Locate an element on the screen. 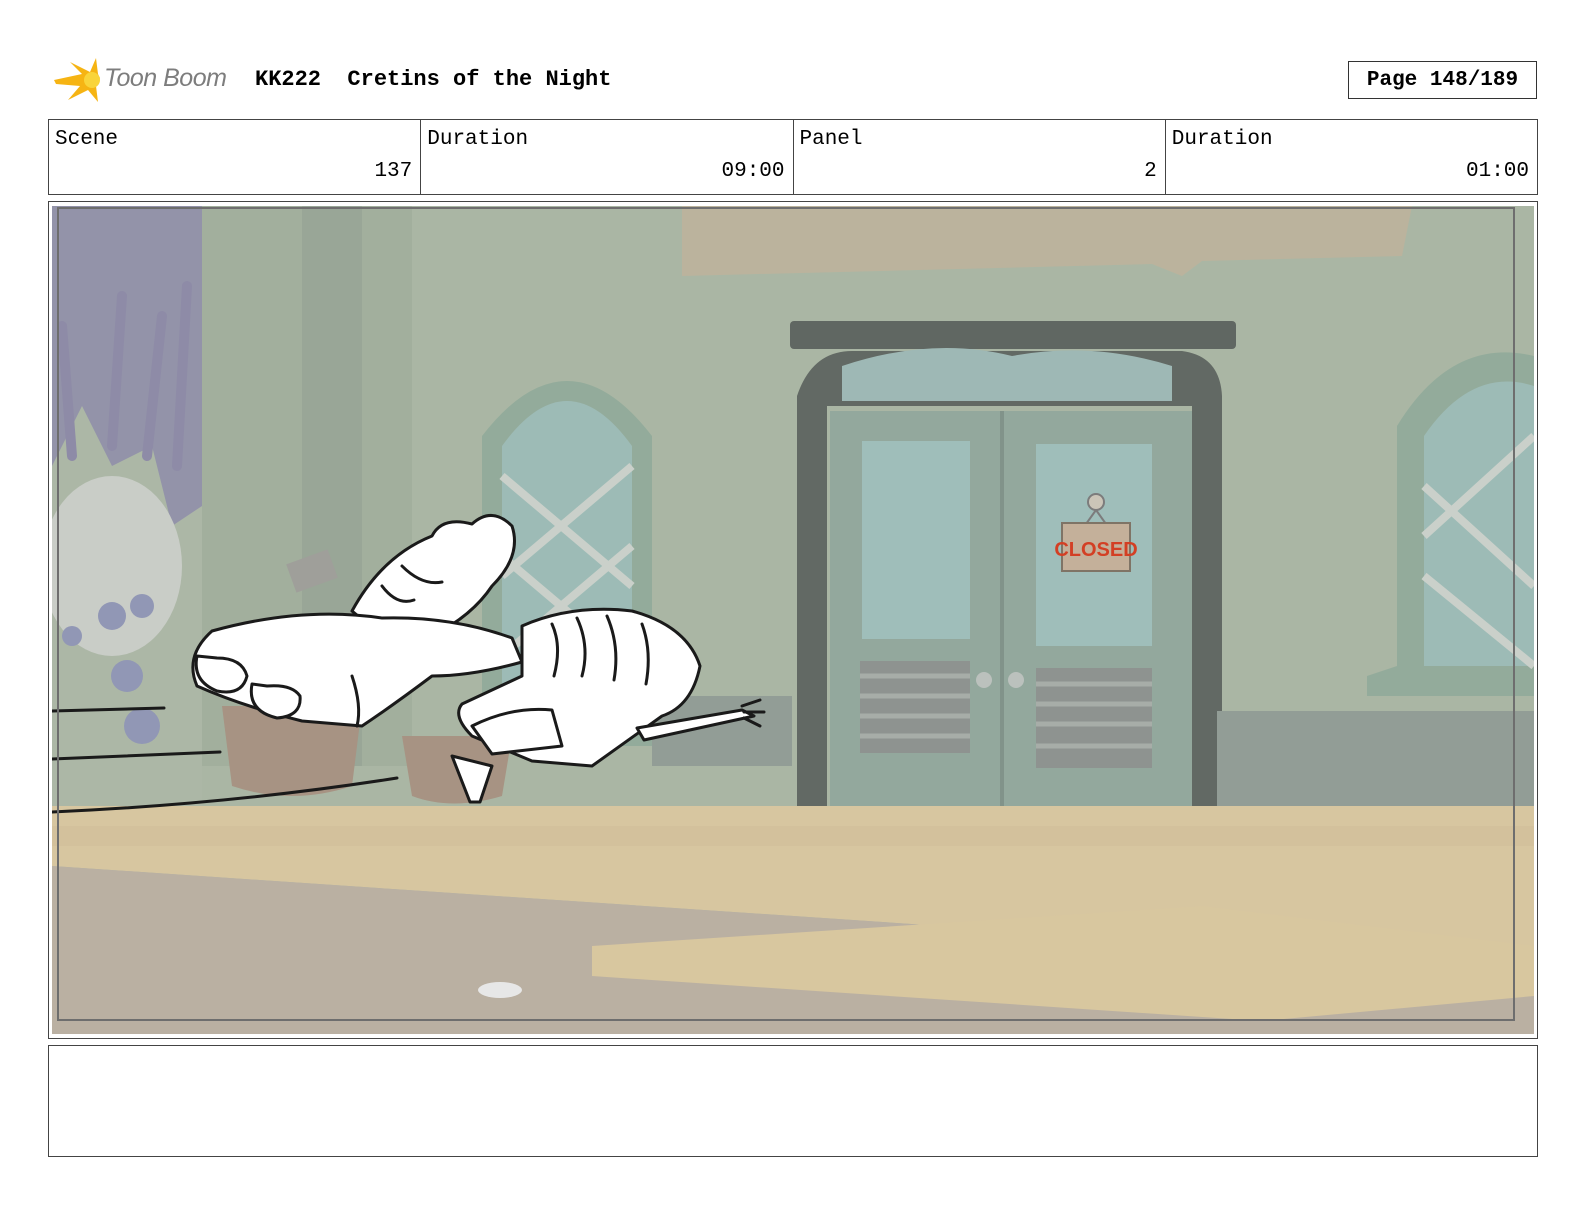 The width and height of the screenshot is (1584, 1224). episode-code: KK222 is located at coordinates (288, 79).